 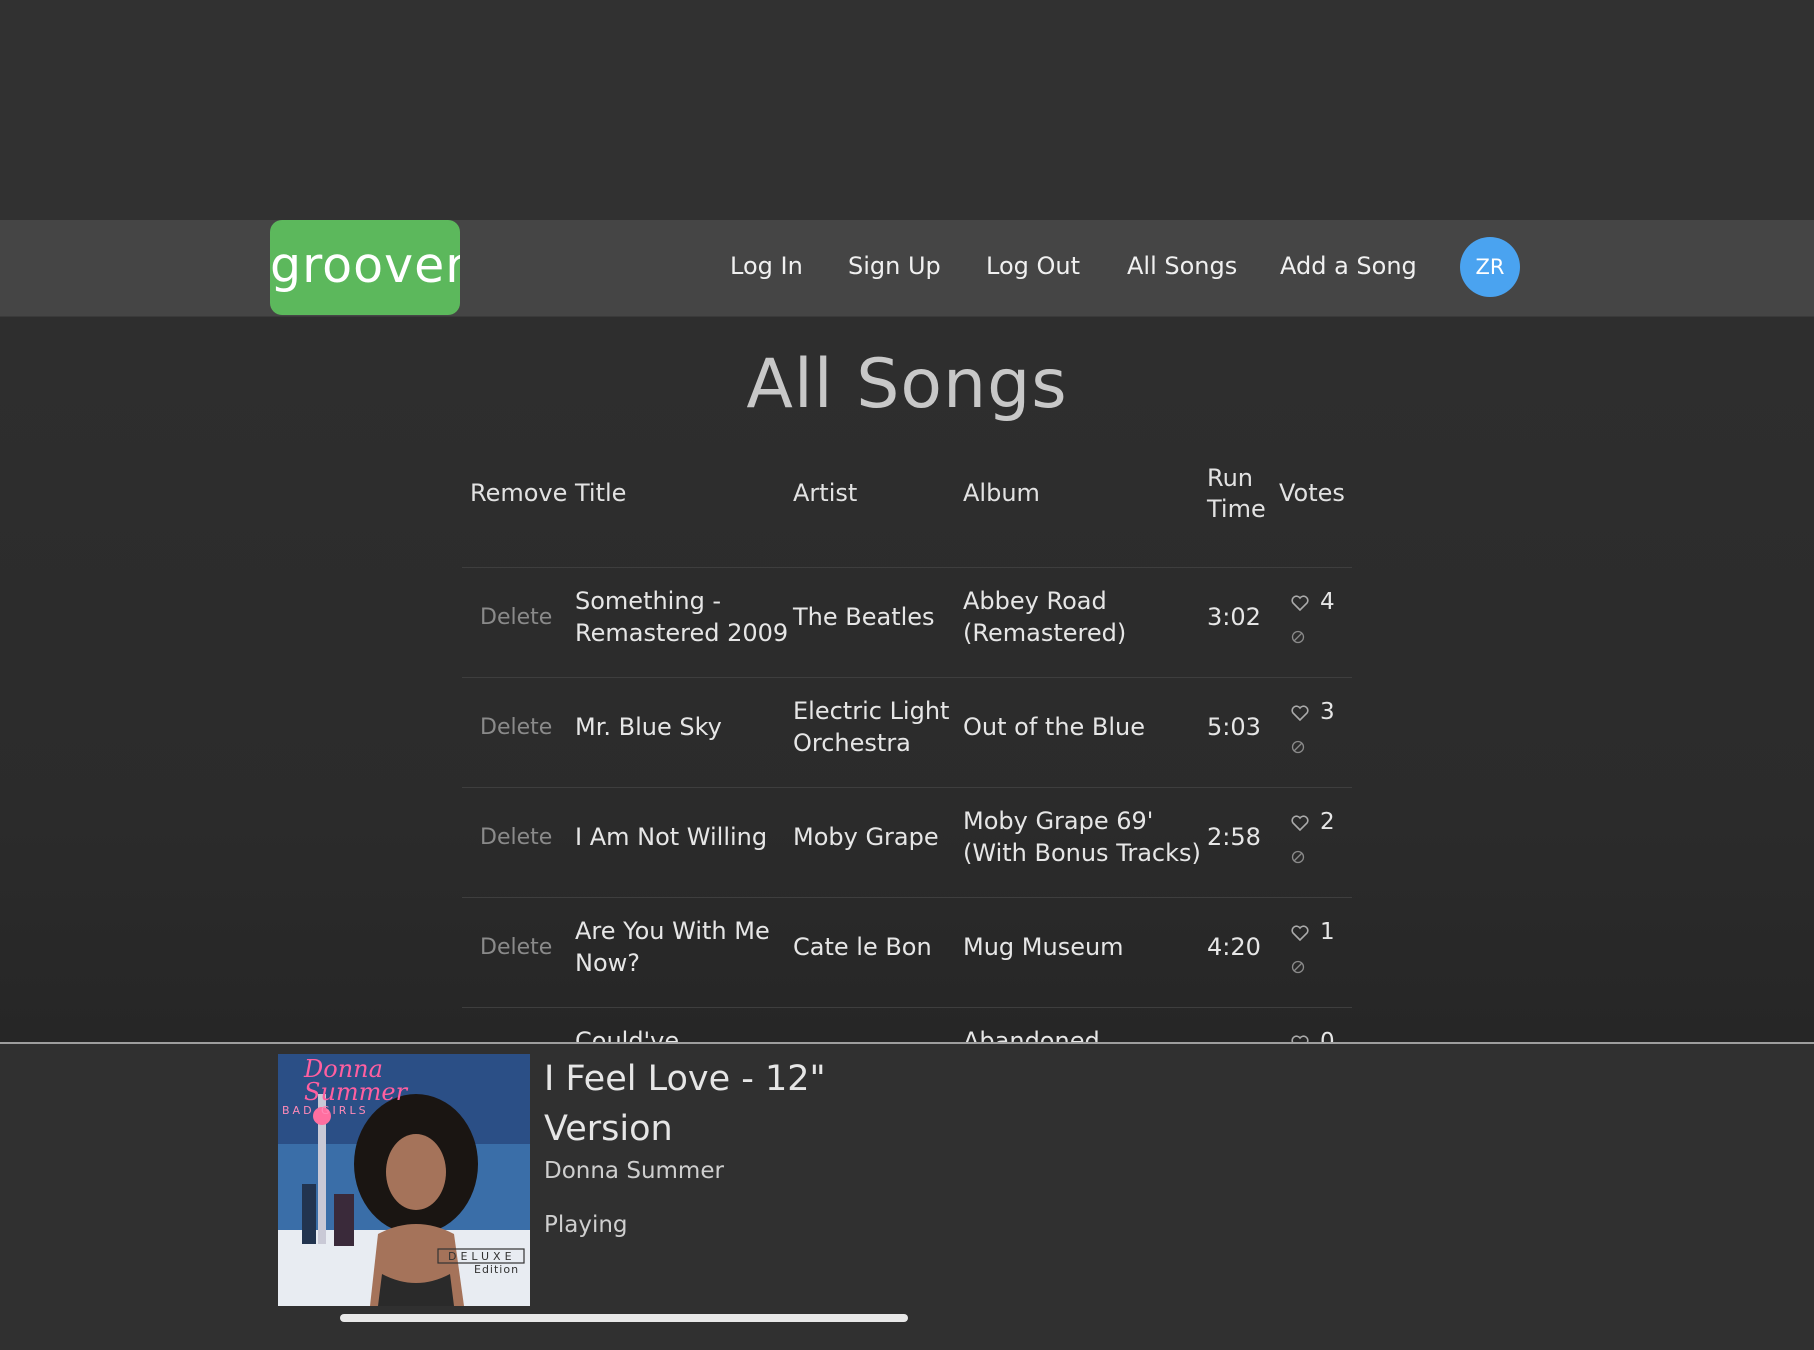 What do you see at coordinates (907, 384) in the screenshot?
I see `page-title: All Songs` at bounding box center [907, 384].